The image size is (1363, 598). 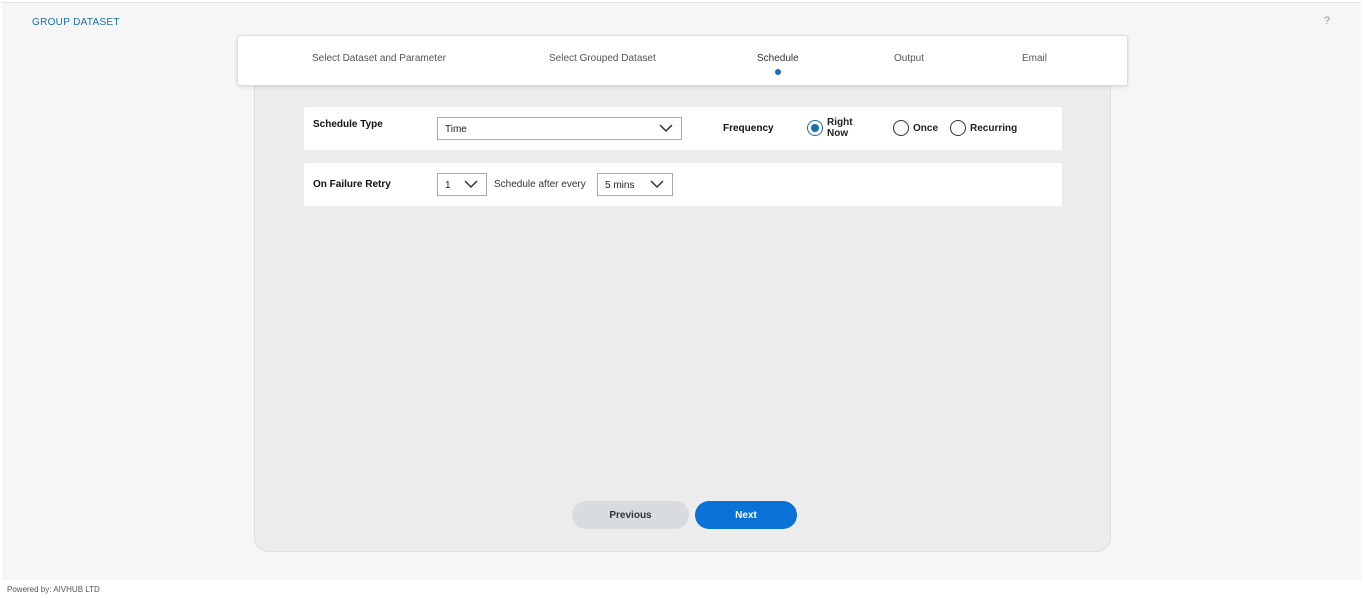 I want to click on retry-label: On Failure Retry, so click(x=352, y=184).